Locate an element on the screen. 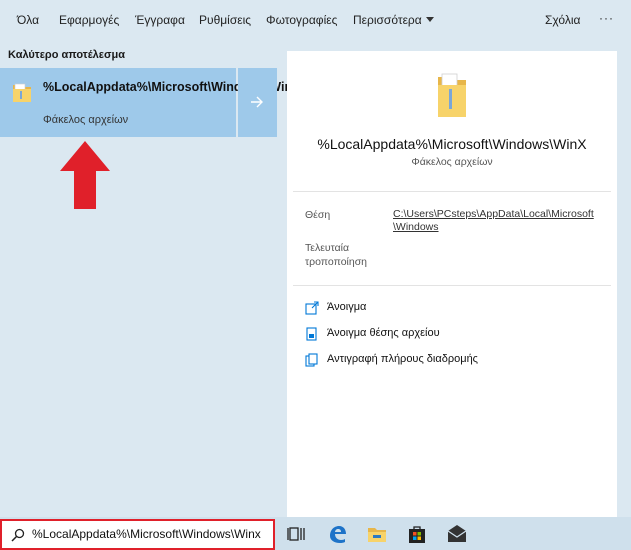  feedback-button: Σχόλια is located at coordinates (562, 20).